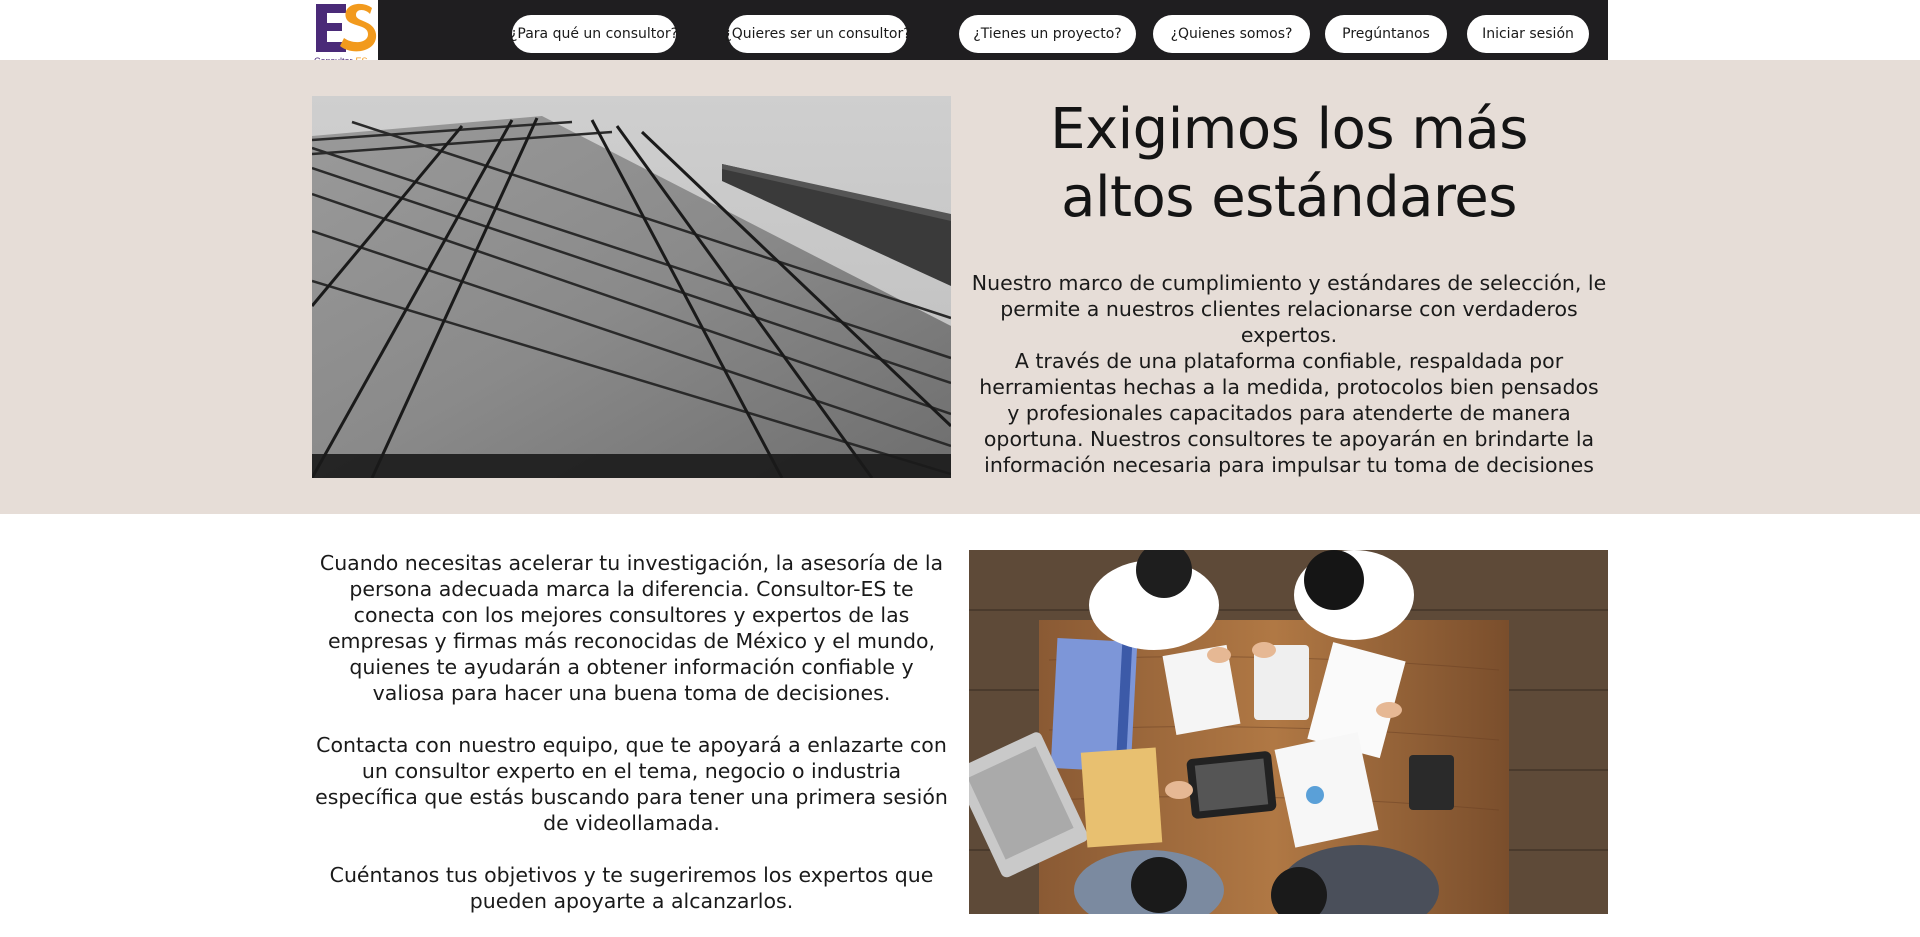  I want to click on nav-quieres-ser-un-consultor: ¿Quieres ser un consultor?, so click(817, 34).